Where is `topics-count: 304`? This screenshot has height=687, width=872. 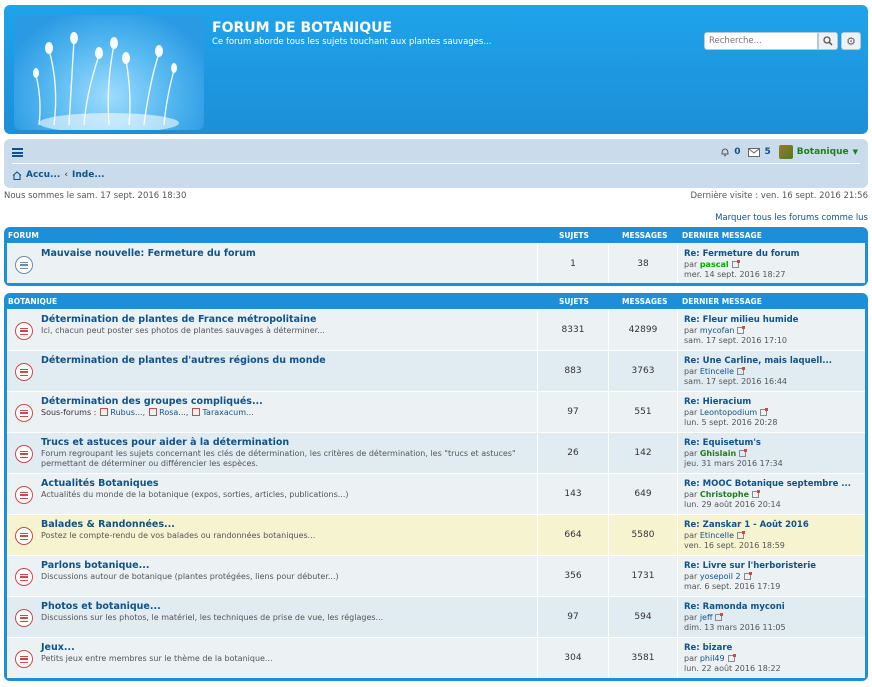
topics-count: 304 is located at coordinates (572, 658).